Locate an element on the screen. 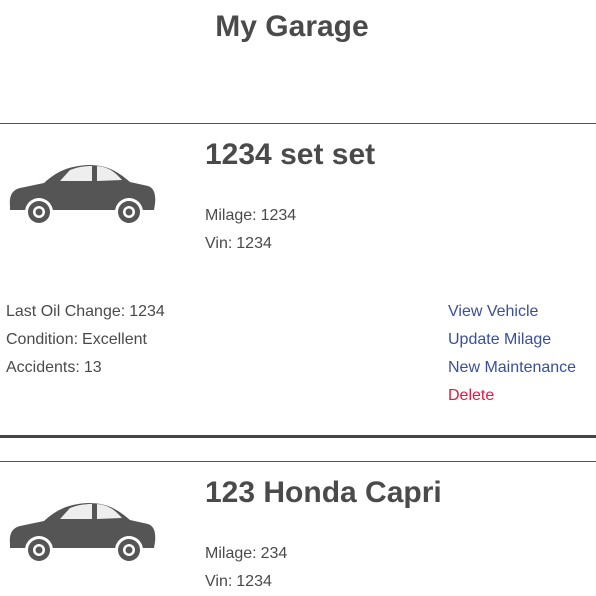 The image size is (596, 596). milage-field: Milage: 234 is located at coordinates (246, 554).